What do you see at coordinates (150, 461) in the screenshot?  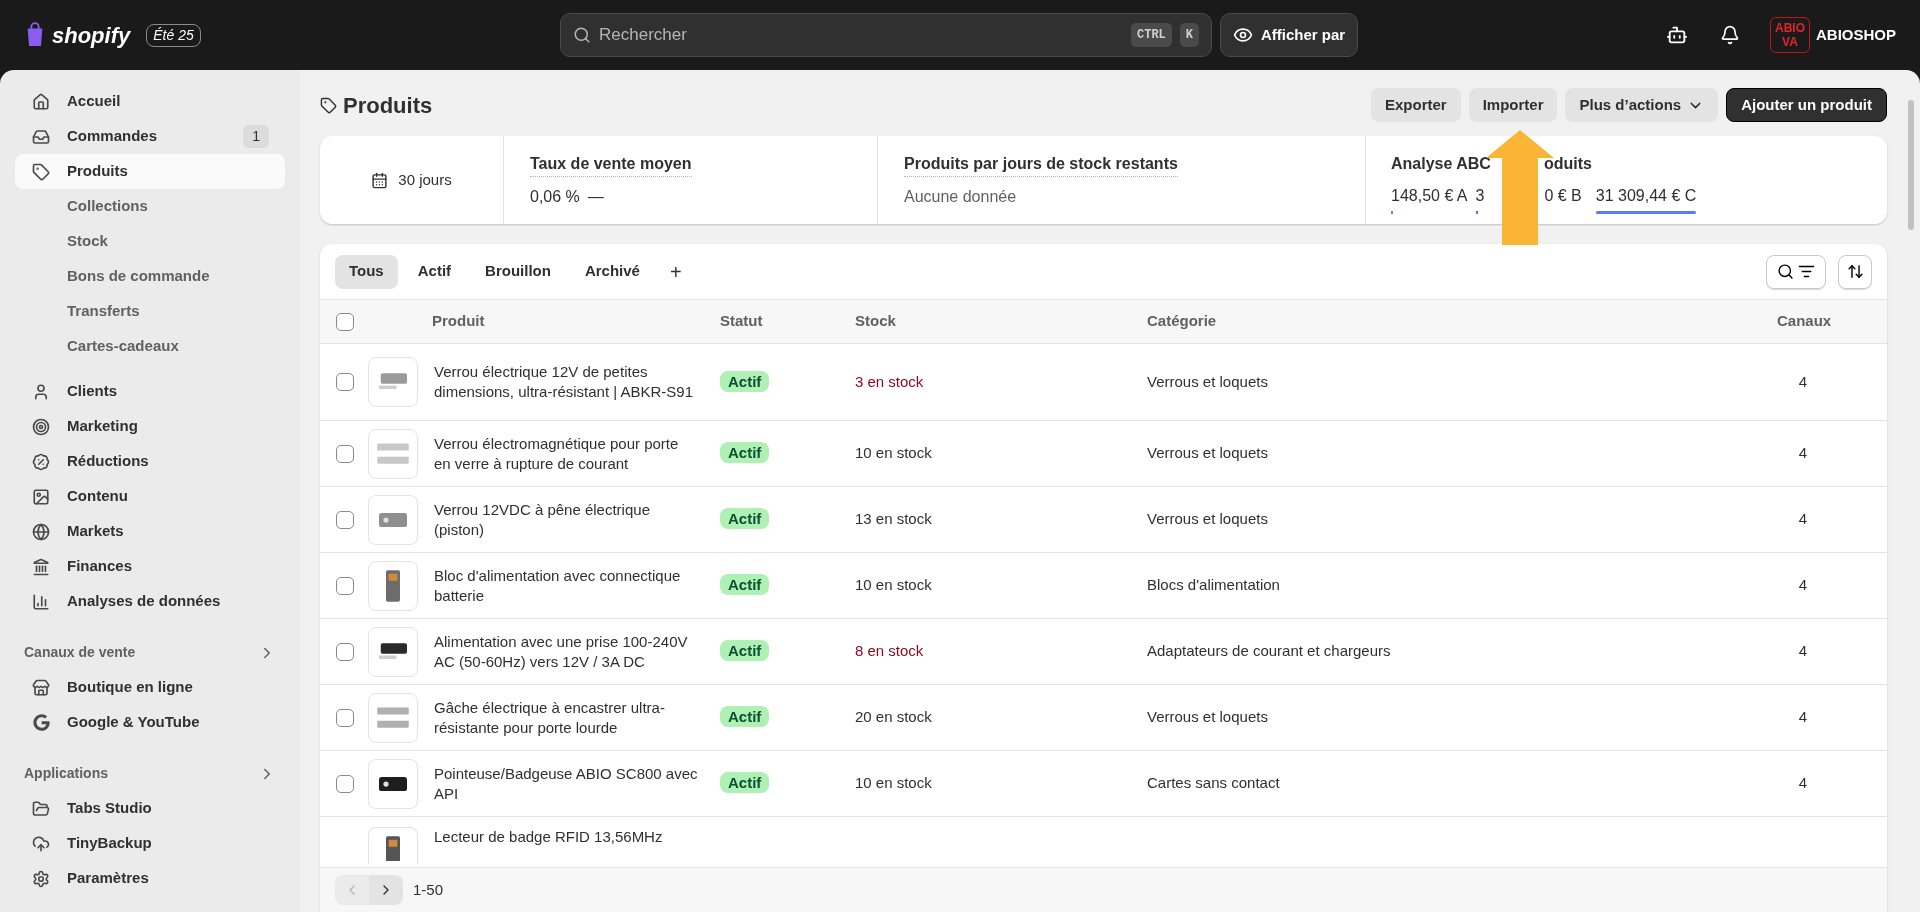 I see `sidebar-item: Réductions` at bounding box center [150, 461].